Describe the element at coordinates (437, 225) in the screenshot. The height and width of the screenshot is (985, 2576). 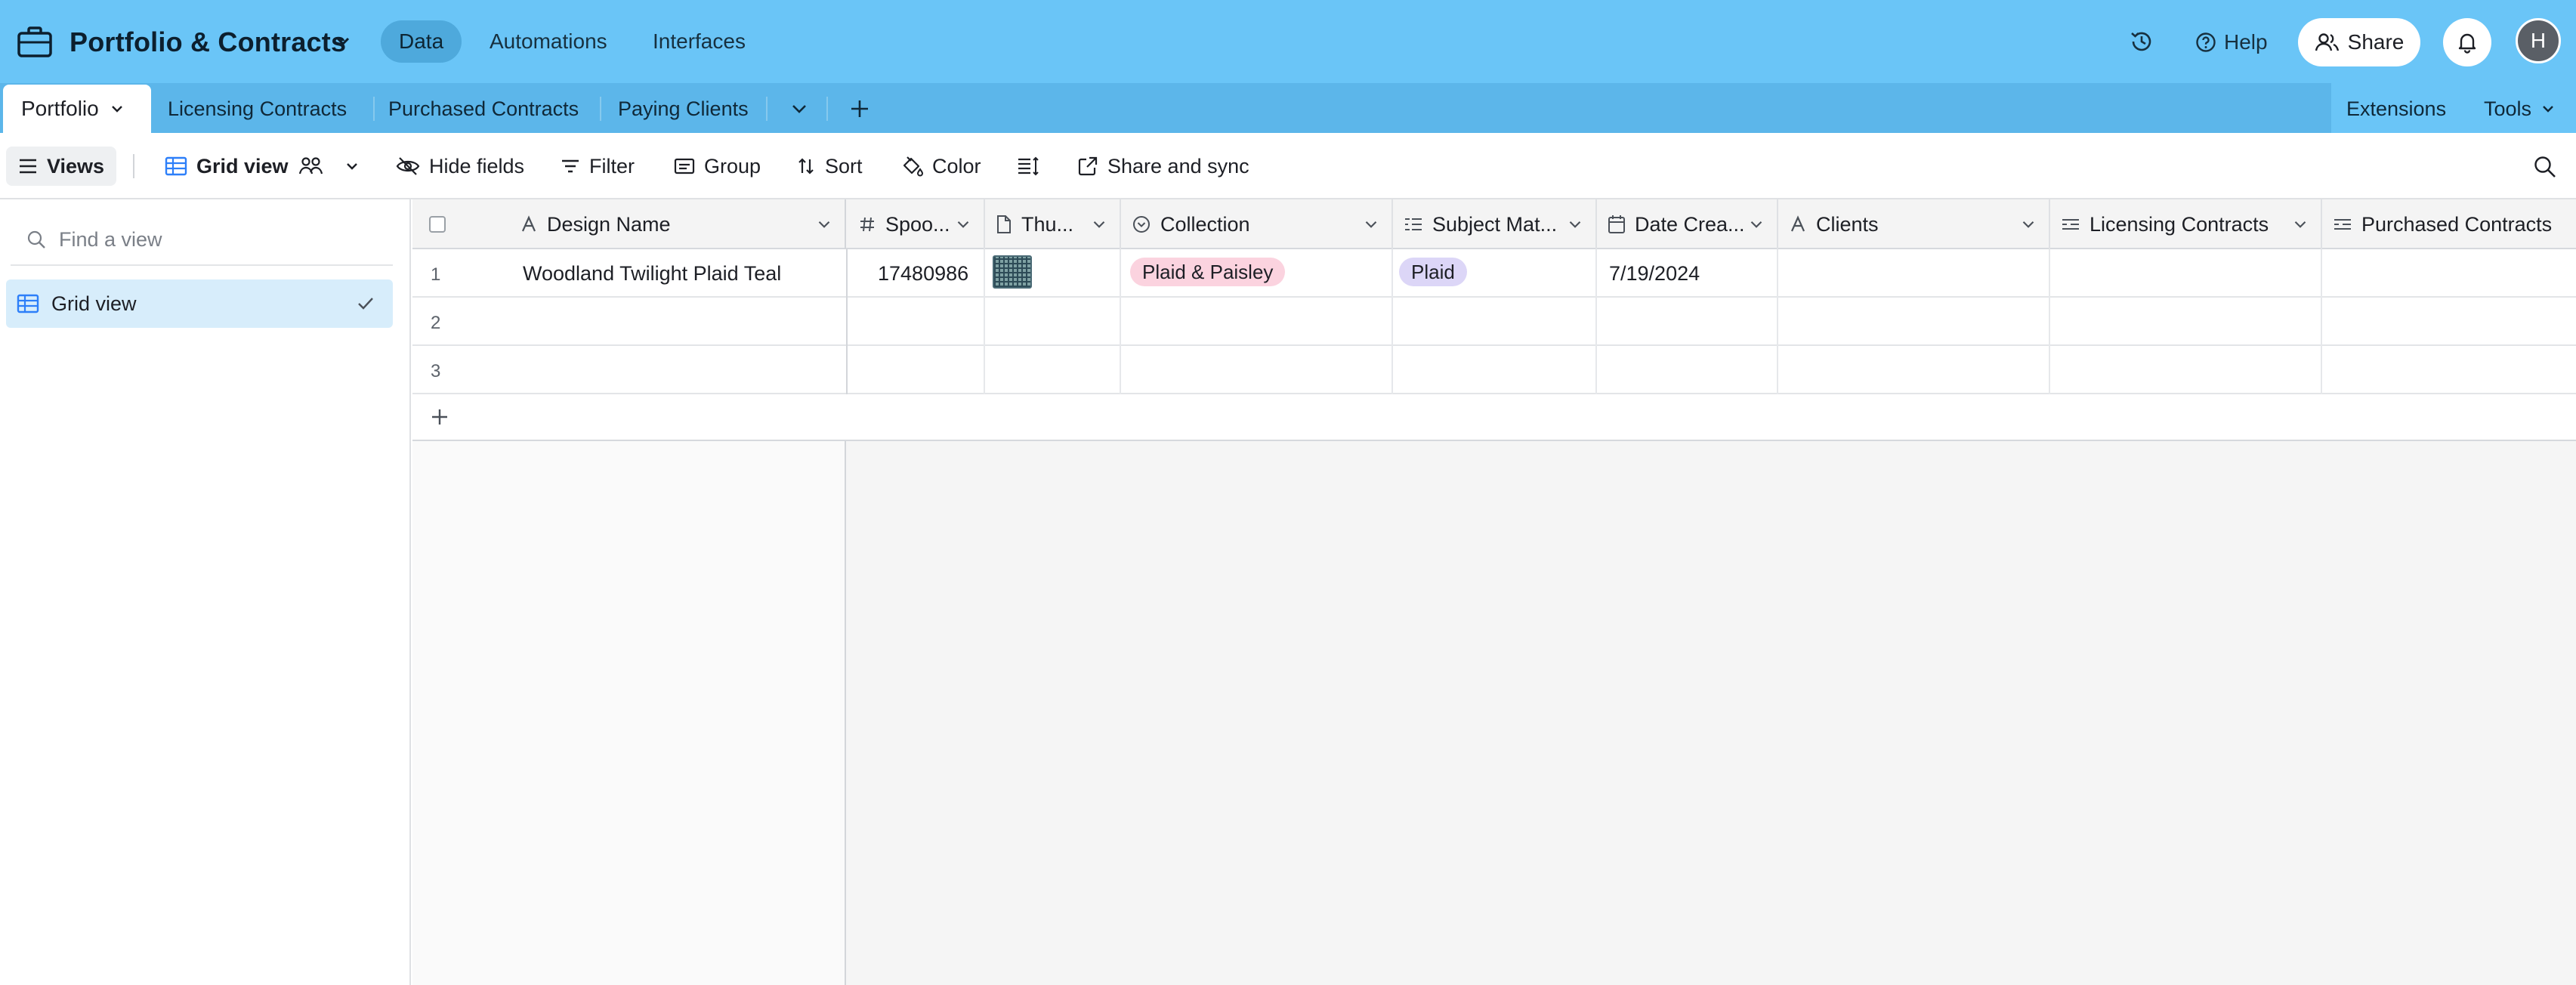
I see `checkbox` at that location.